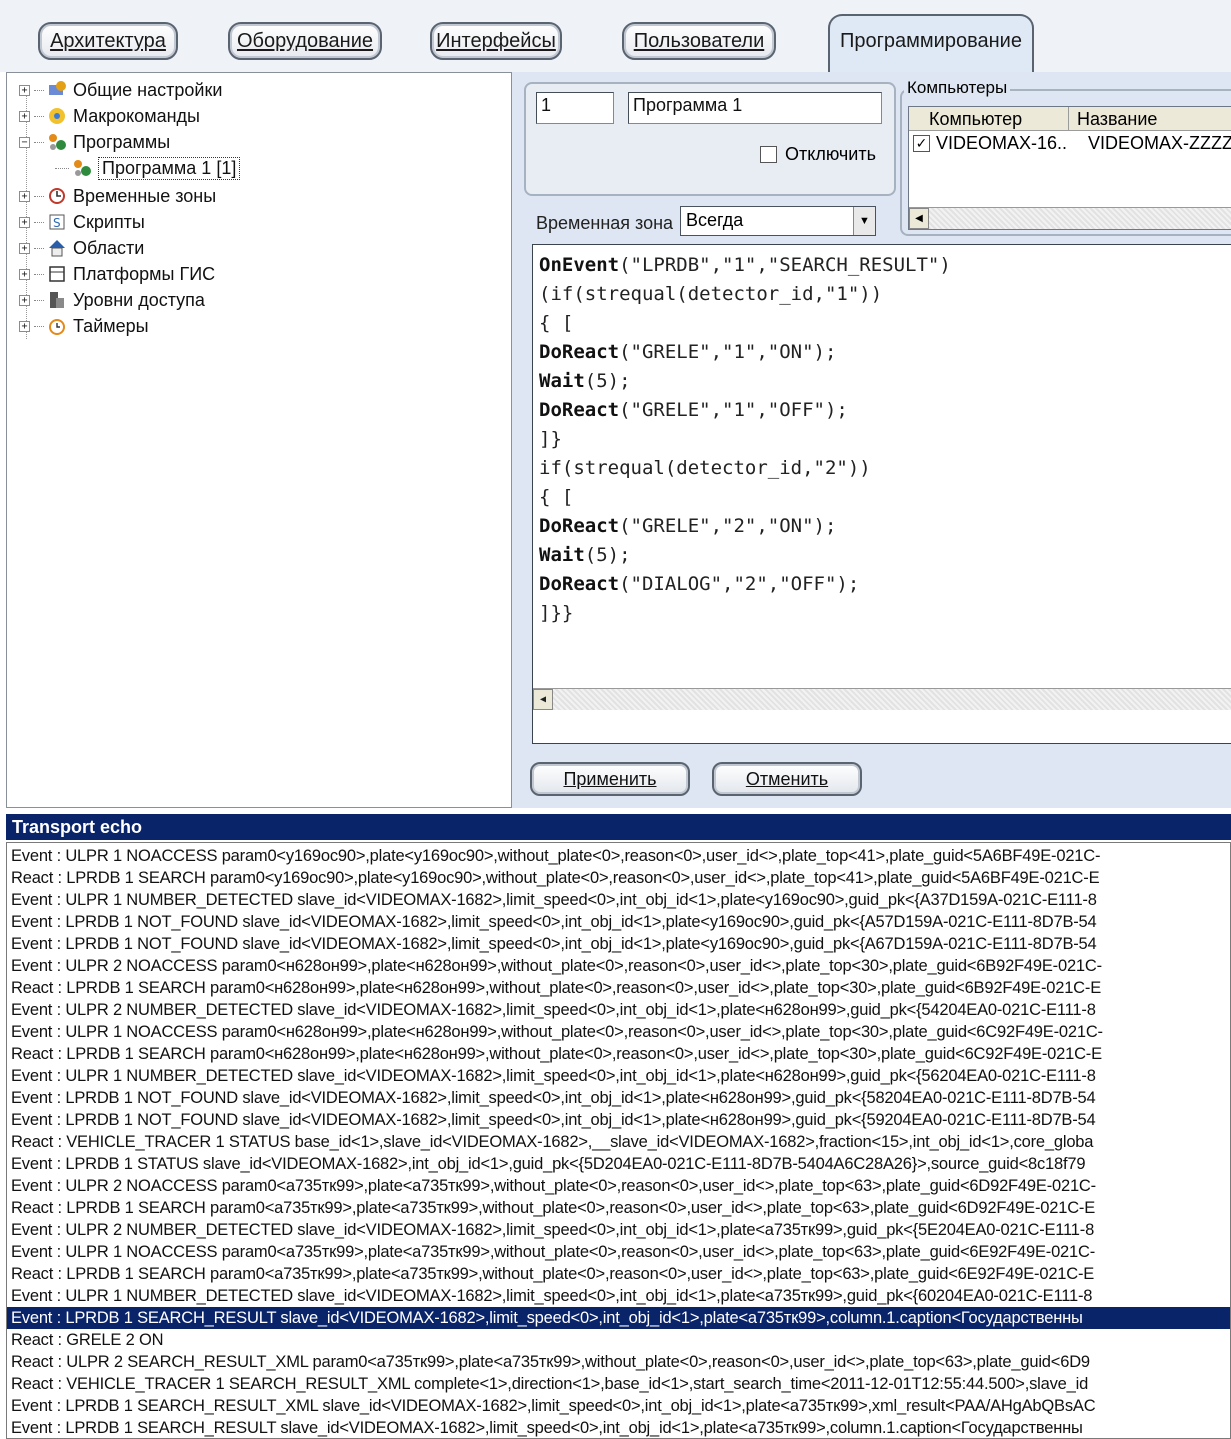  What do you see at coordinates (710, 294) in the screenshot?
I see `code-line: (if(strequal(detector_id,"1"))` at bounding box center [710, 294].